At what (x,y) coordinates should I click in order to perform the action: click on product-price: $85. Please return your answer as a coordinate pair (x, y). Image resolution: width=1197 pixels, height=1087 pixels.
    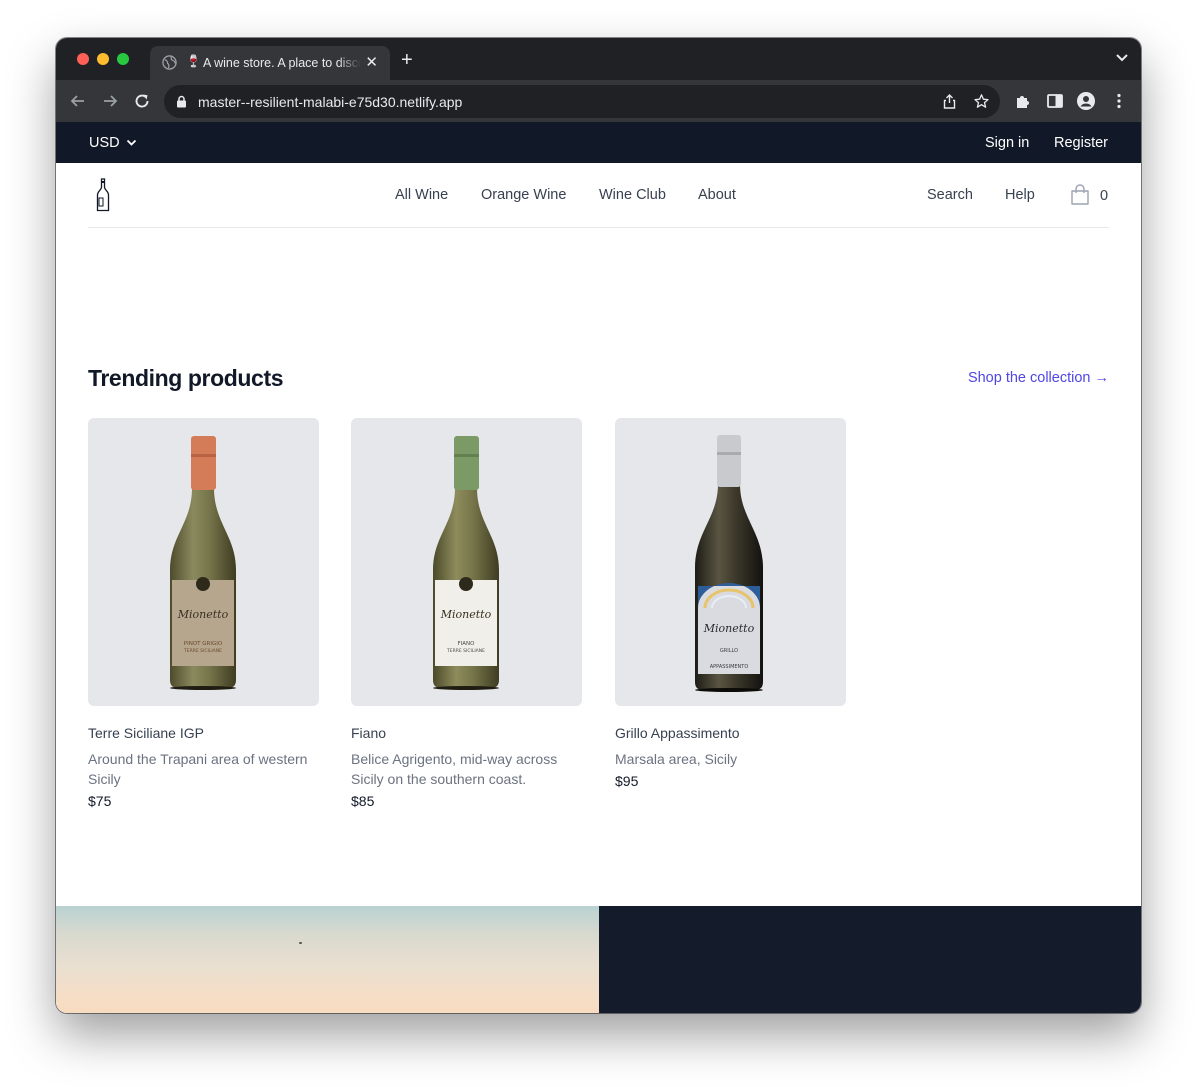
    Looking at the image, I should click on (363, 801).